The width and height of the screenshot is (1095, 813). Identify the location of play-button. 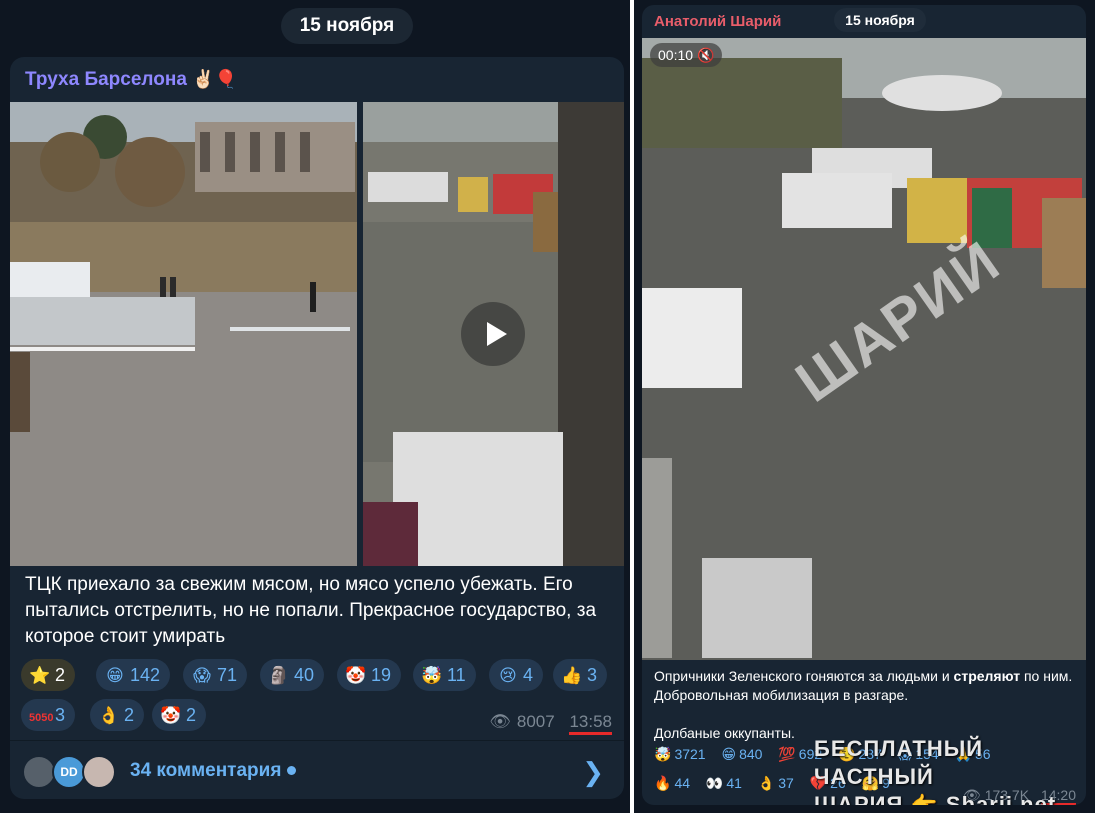
(493, 334).